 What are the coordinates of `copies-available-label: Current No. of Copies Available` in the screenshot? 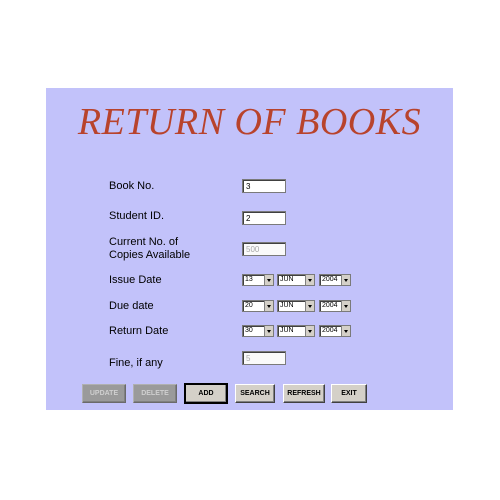 It's located at (149, 249).